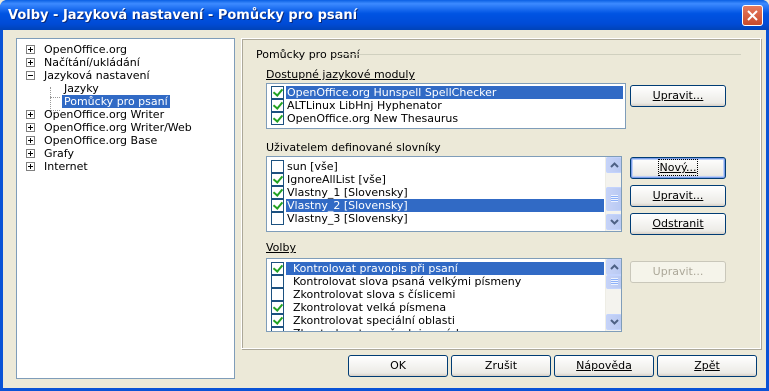 The width and height of the screenshot is (769, 391). I want to click on list-item-label: Vlastny_2 [Slovensky], so click(445, 205).